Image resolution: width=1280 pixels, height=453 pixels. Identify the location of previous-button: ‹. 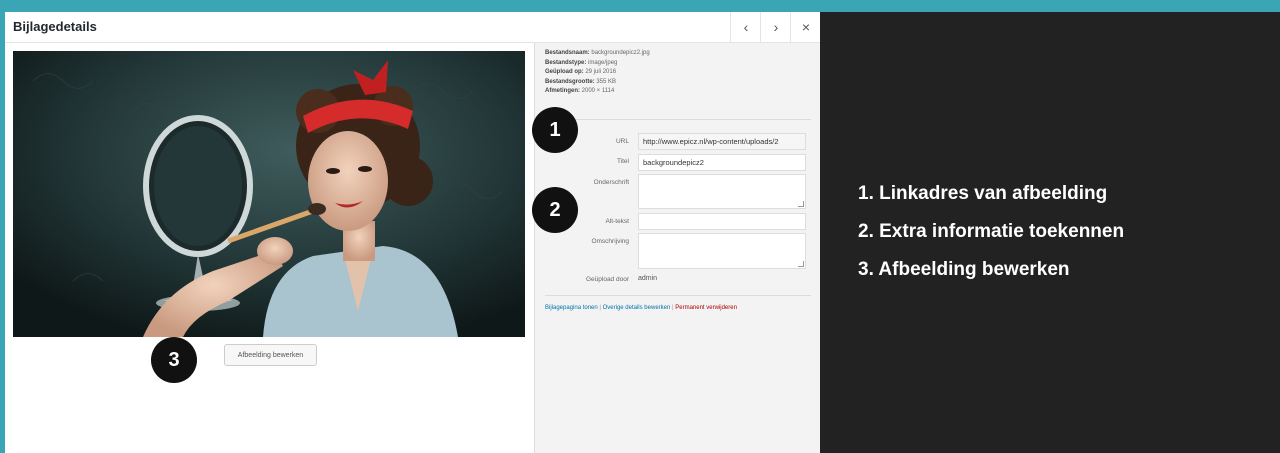
(745, 27).